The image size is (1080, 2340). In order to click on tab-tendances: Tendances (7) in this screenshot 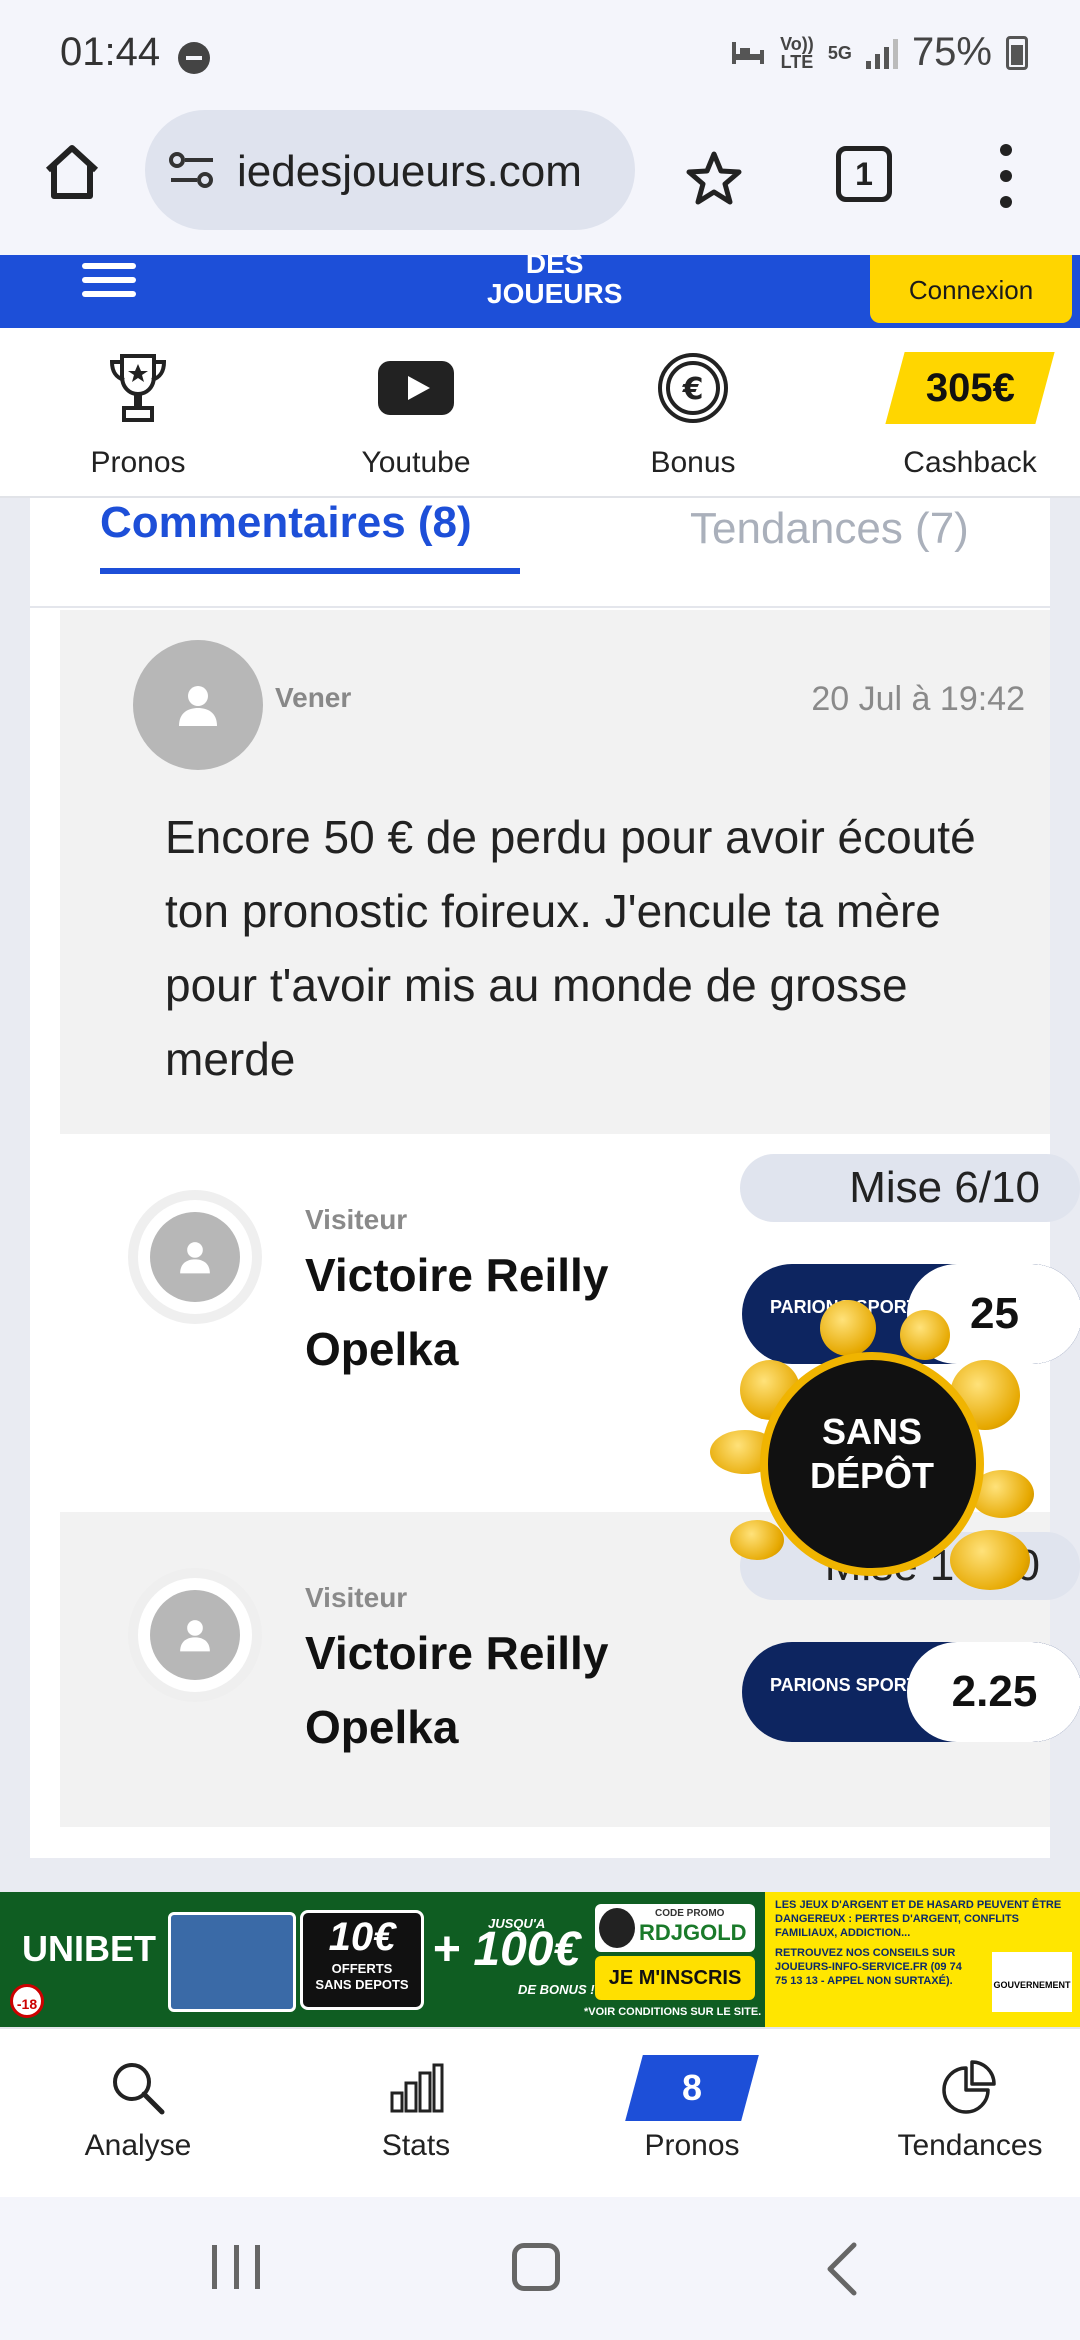, I will do `click(829, 529)`.